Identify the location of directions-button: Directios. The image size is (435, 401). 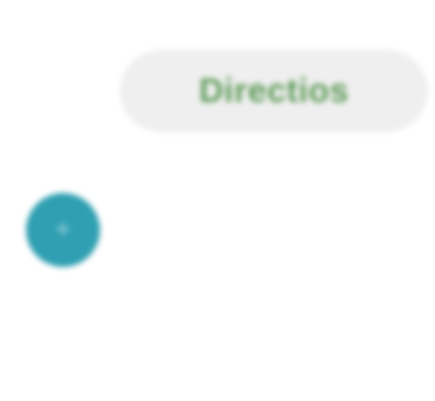
(274, 91).